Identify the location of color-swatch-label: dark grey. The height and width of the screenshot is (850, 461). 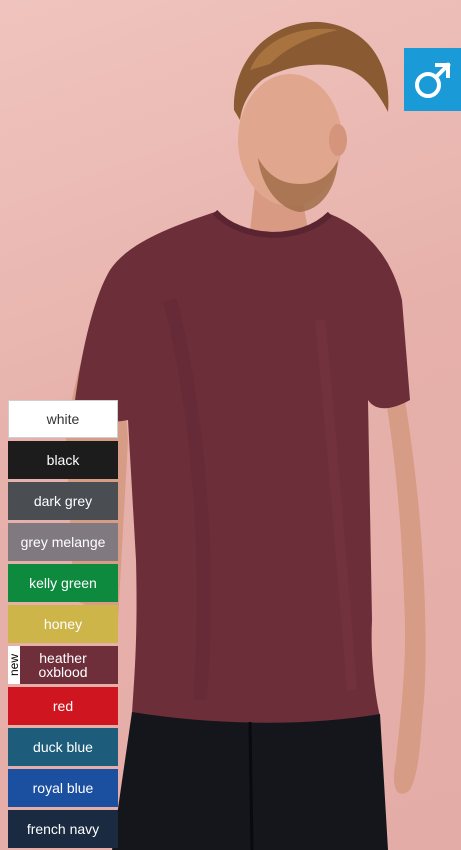
(63, 501).